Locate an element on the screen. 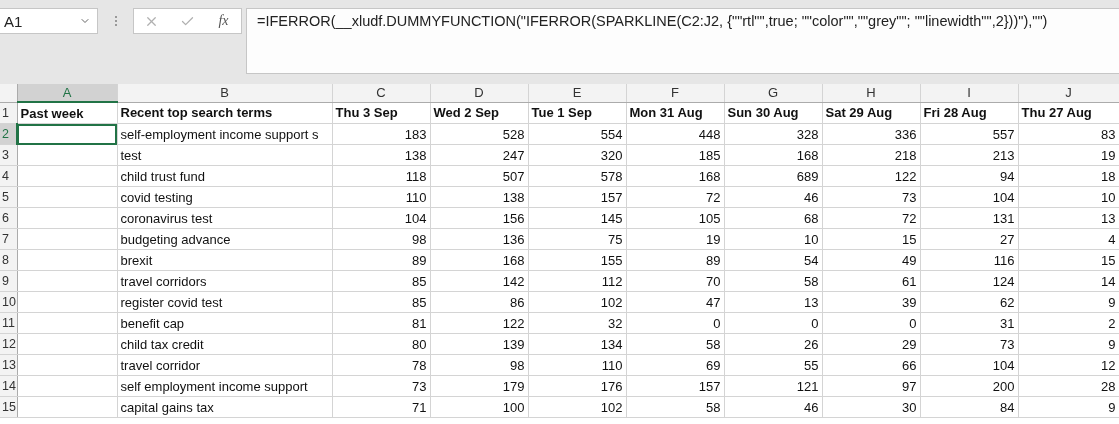 Image resolution: width=1119 pixels, height=424 pixels. row-header: 6 is located at coordinates (8, 218).